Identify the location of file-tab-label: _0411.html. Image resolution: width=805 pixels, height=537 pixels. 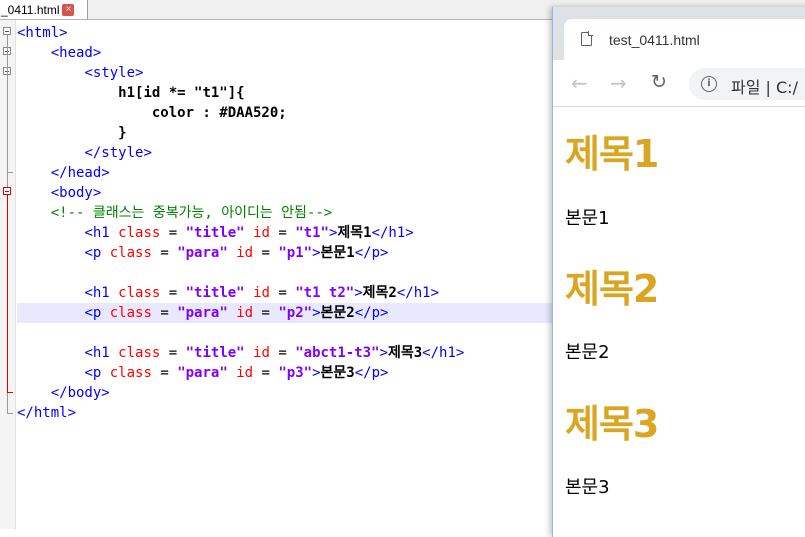
(30, 9).